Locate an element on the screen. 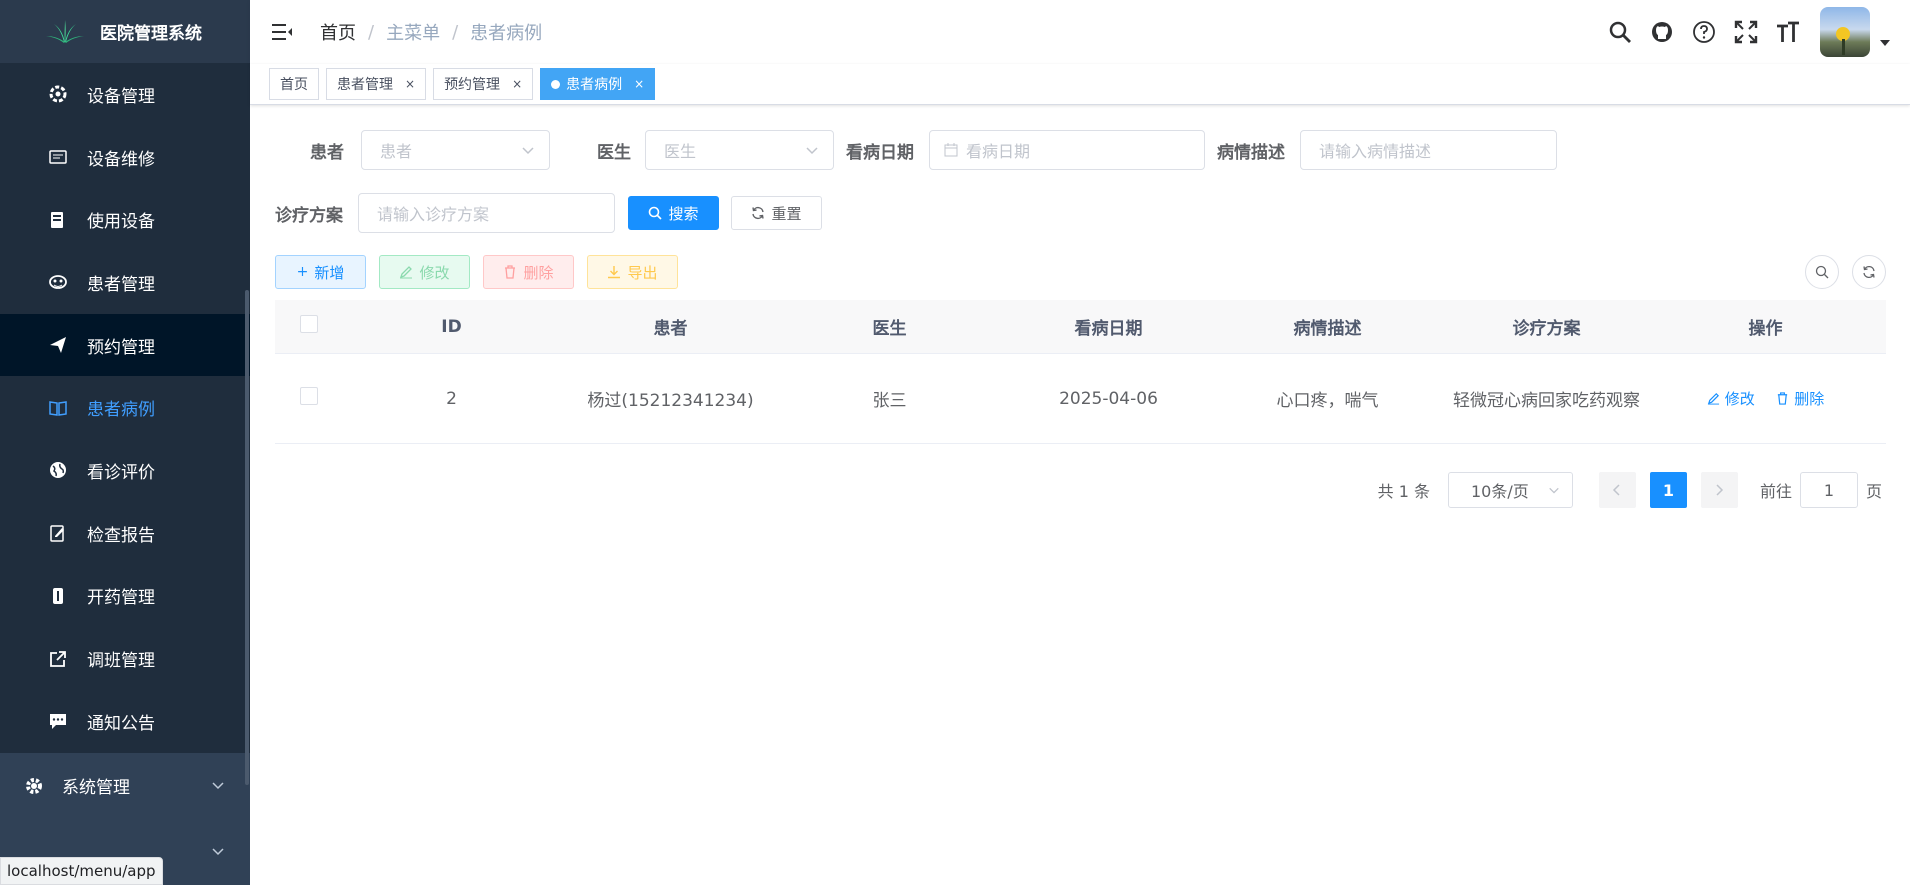 The image size is (1910, 885). sidebar-item-label: 设备管理 is located at coordinates (121, 96).